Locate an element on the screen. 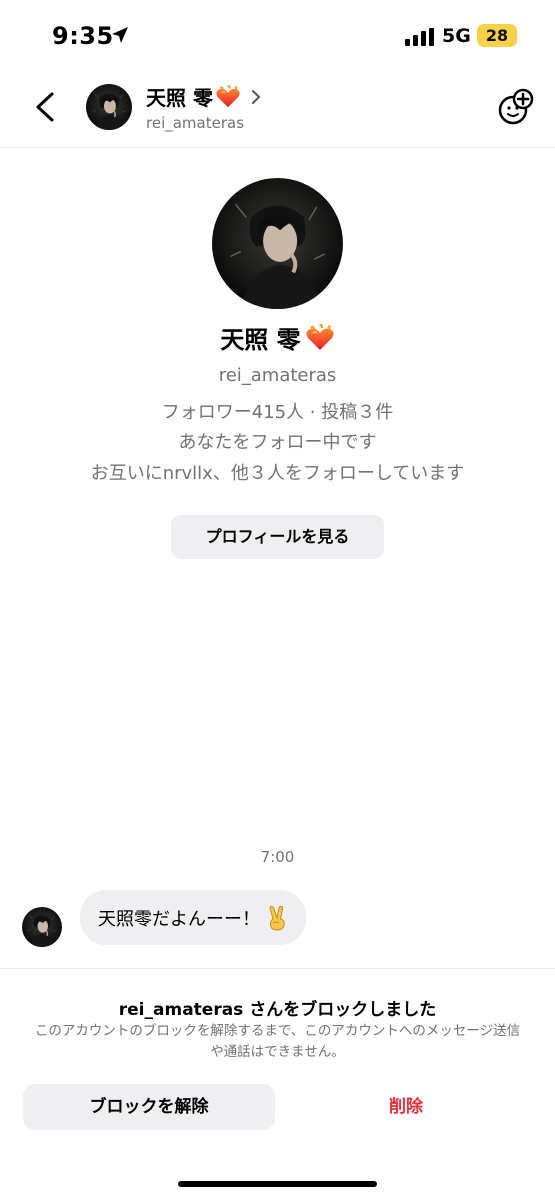 The height and width of the screenshot is (1200, 555). signal-bars-icon is located at coordinates (419, 37).